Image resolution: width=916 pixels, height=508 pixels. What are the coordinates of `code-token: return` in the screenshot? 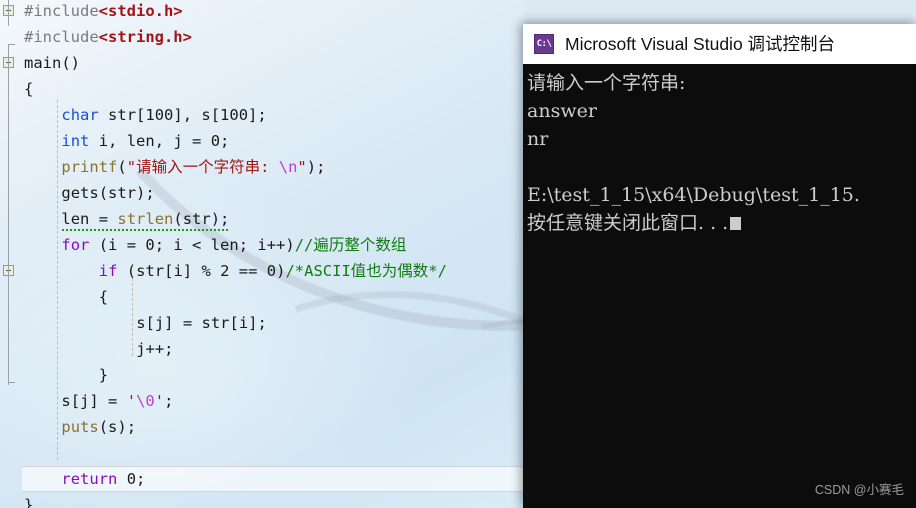 It's located at (89, 479).